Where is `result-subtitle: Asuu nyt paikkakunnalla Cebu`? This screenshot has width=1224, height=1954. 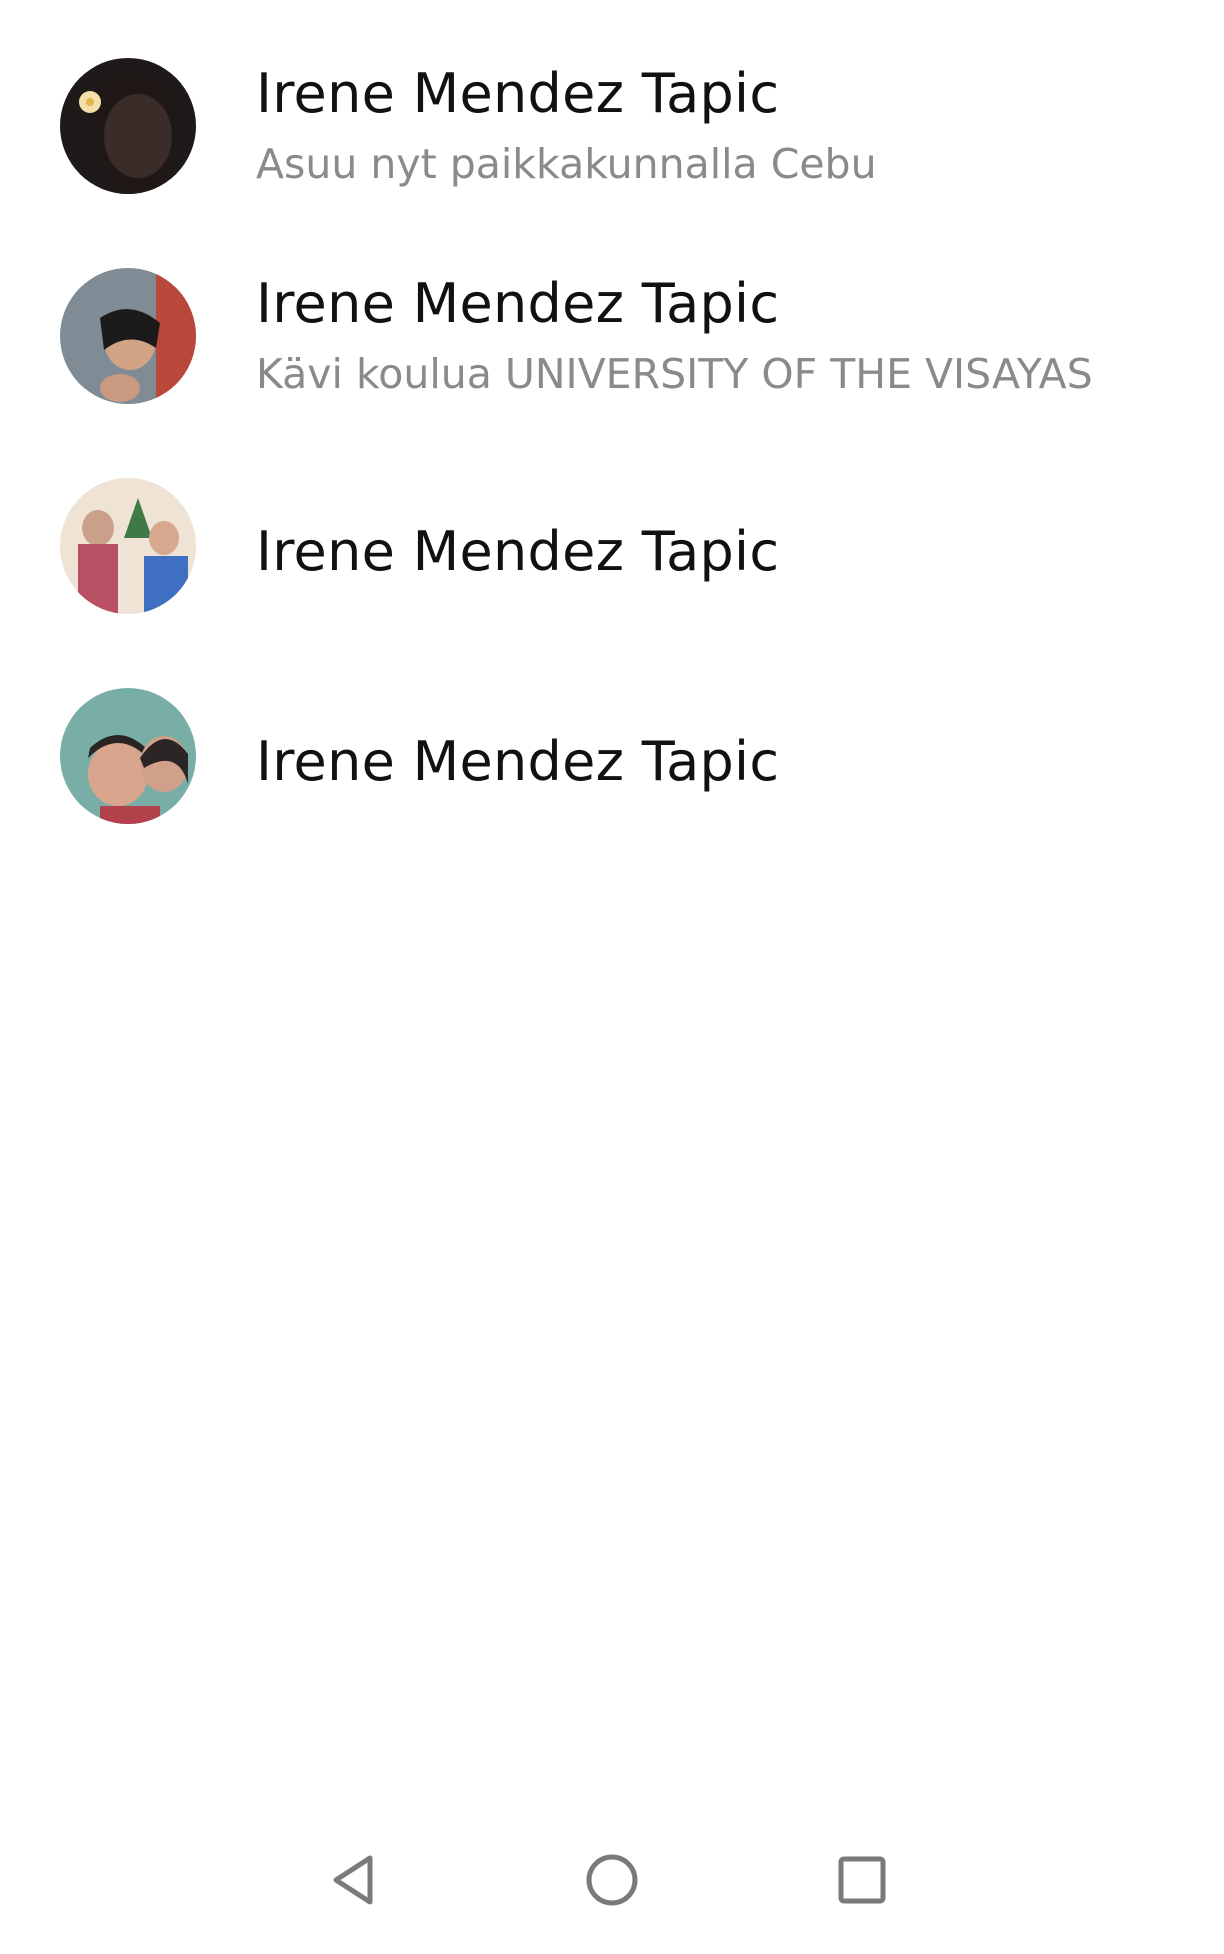 result-subtitle: Asuu nyt paikkakunnalla Cebu is located at coordinates (566, 164).